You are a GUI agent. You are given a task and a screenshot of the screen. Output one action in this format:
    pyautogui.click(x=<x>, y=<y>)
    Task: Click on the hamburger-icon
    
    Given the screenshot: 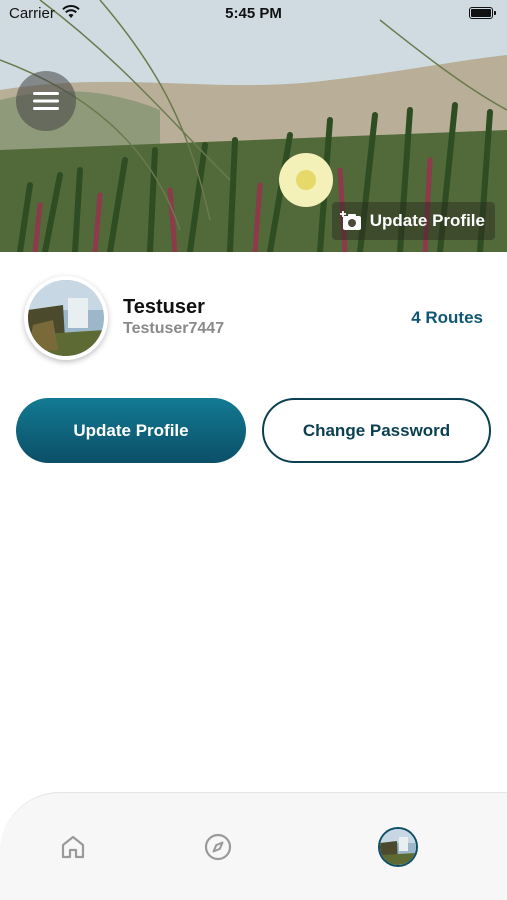 What is the action you would take?
    pyautogui.click(x=46, y=101)
    